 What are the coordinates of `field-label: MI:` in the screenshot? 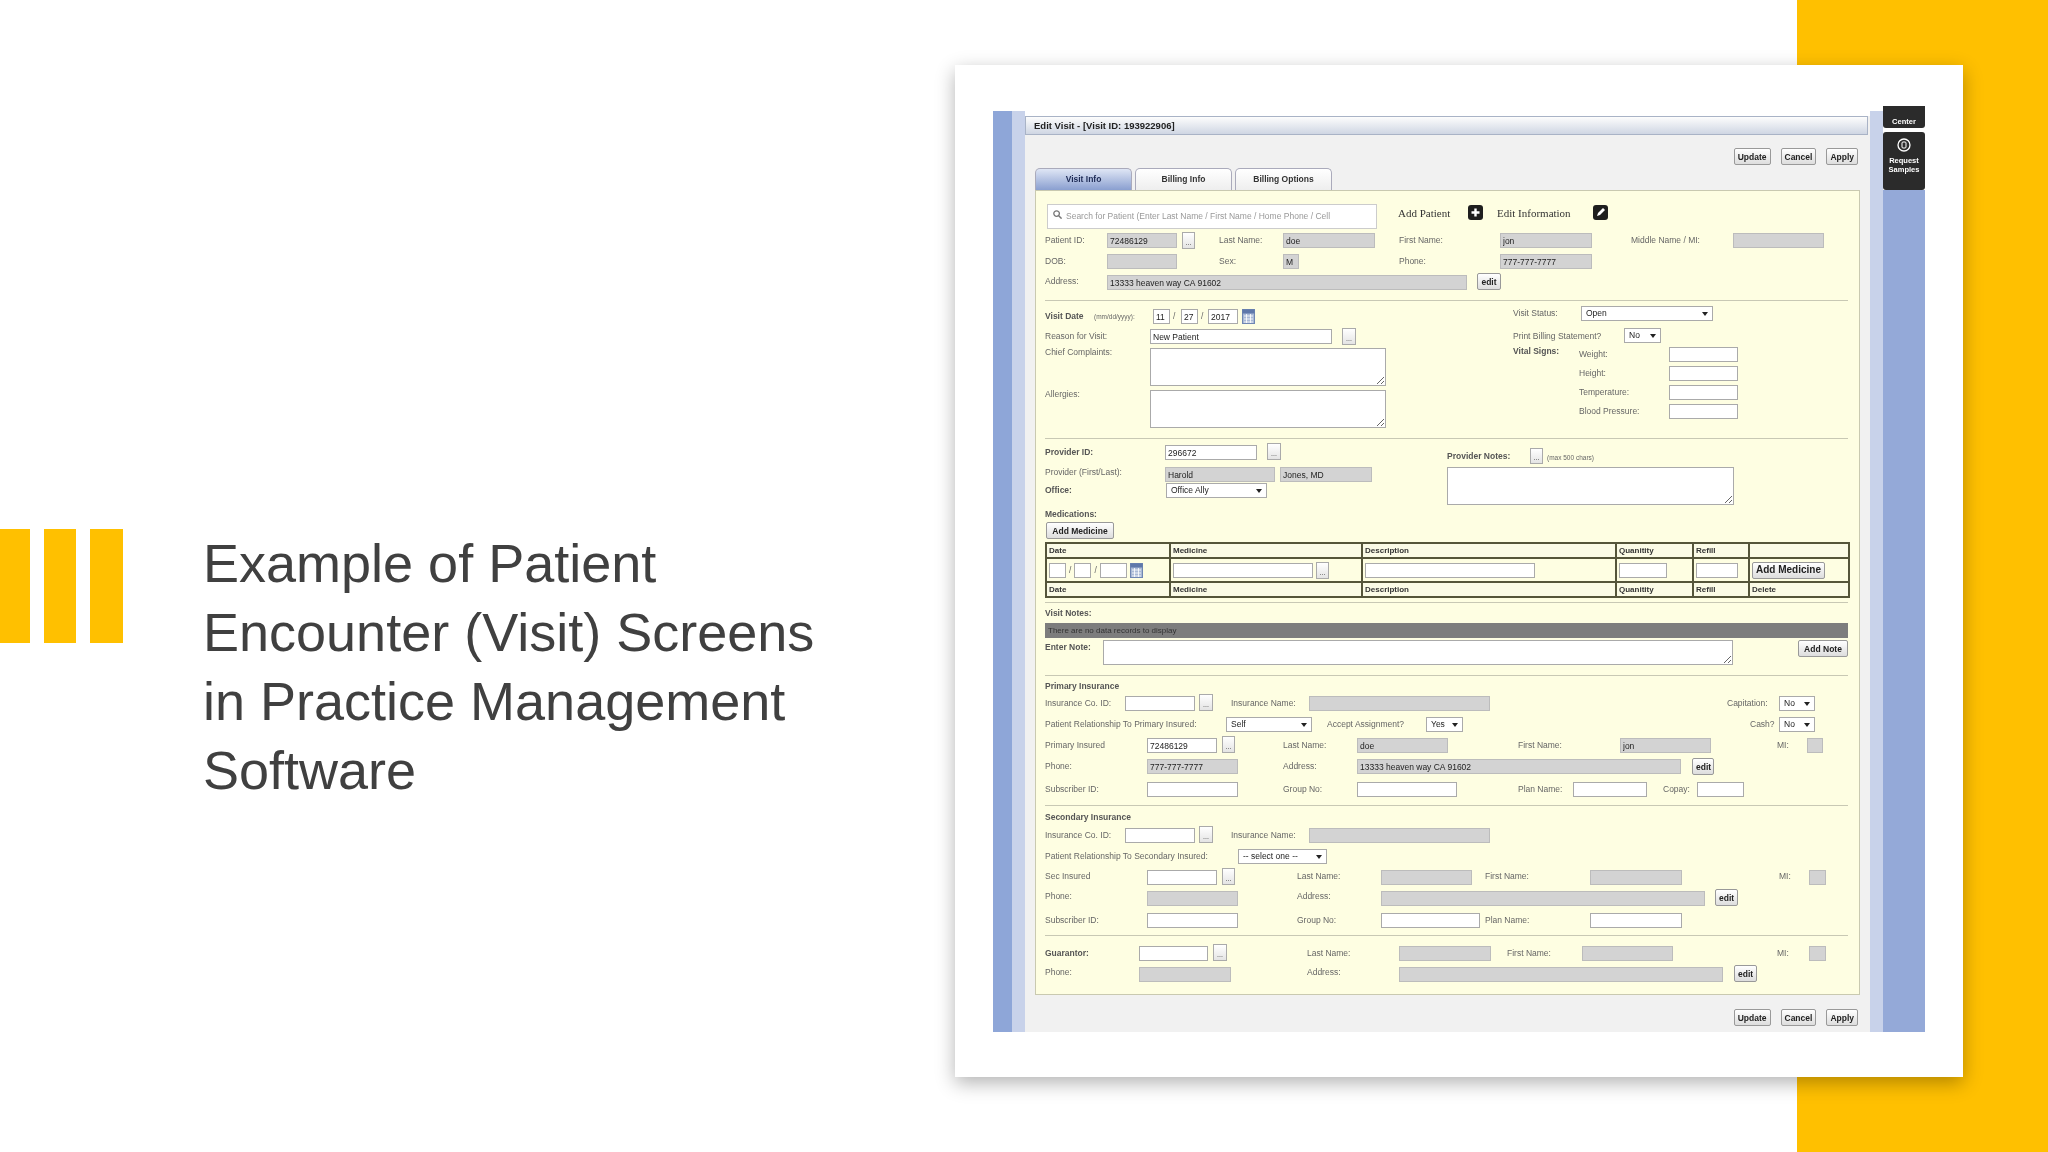 It's located at (1783, 953).